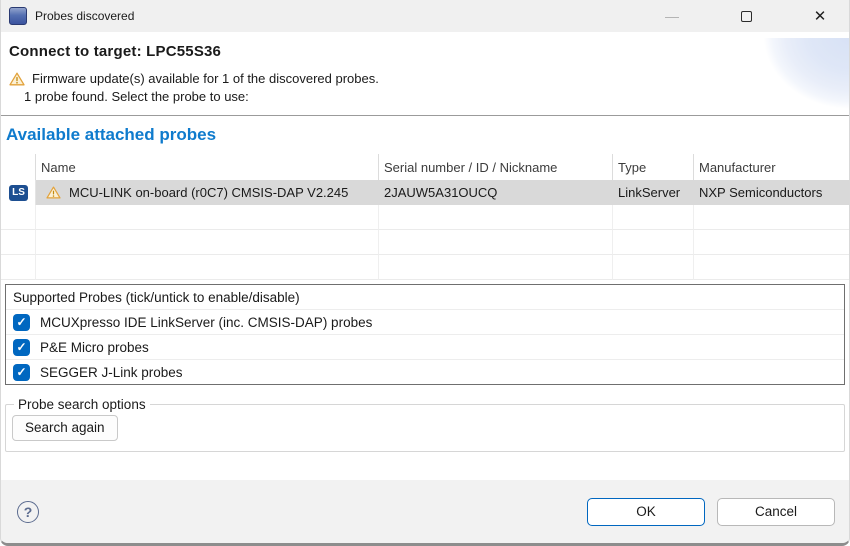 This screenshot has height=546, width=850. I want to click on column-header-serial: Serial number / ID / Nickname, so click(496, 167).